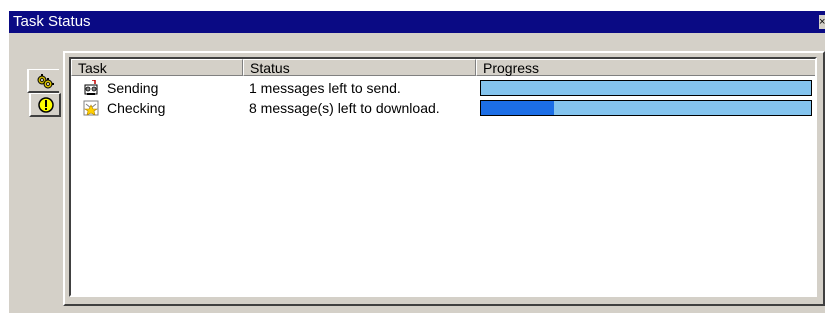  Describe the element at coordinates (45, 81) in the screenshot. I see `gears-icon` at that location.